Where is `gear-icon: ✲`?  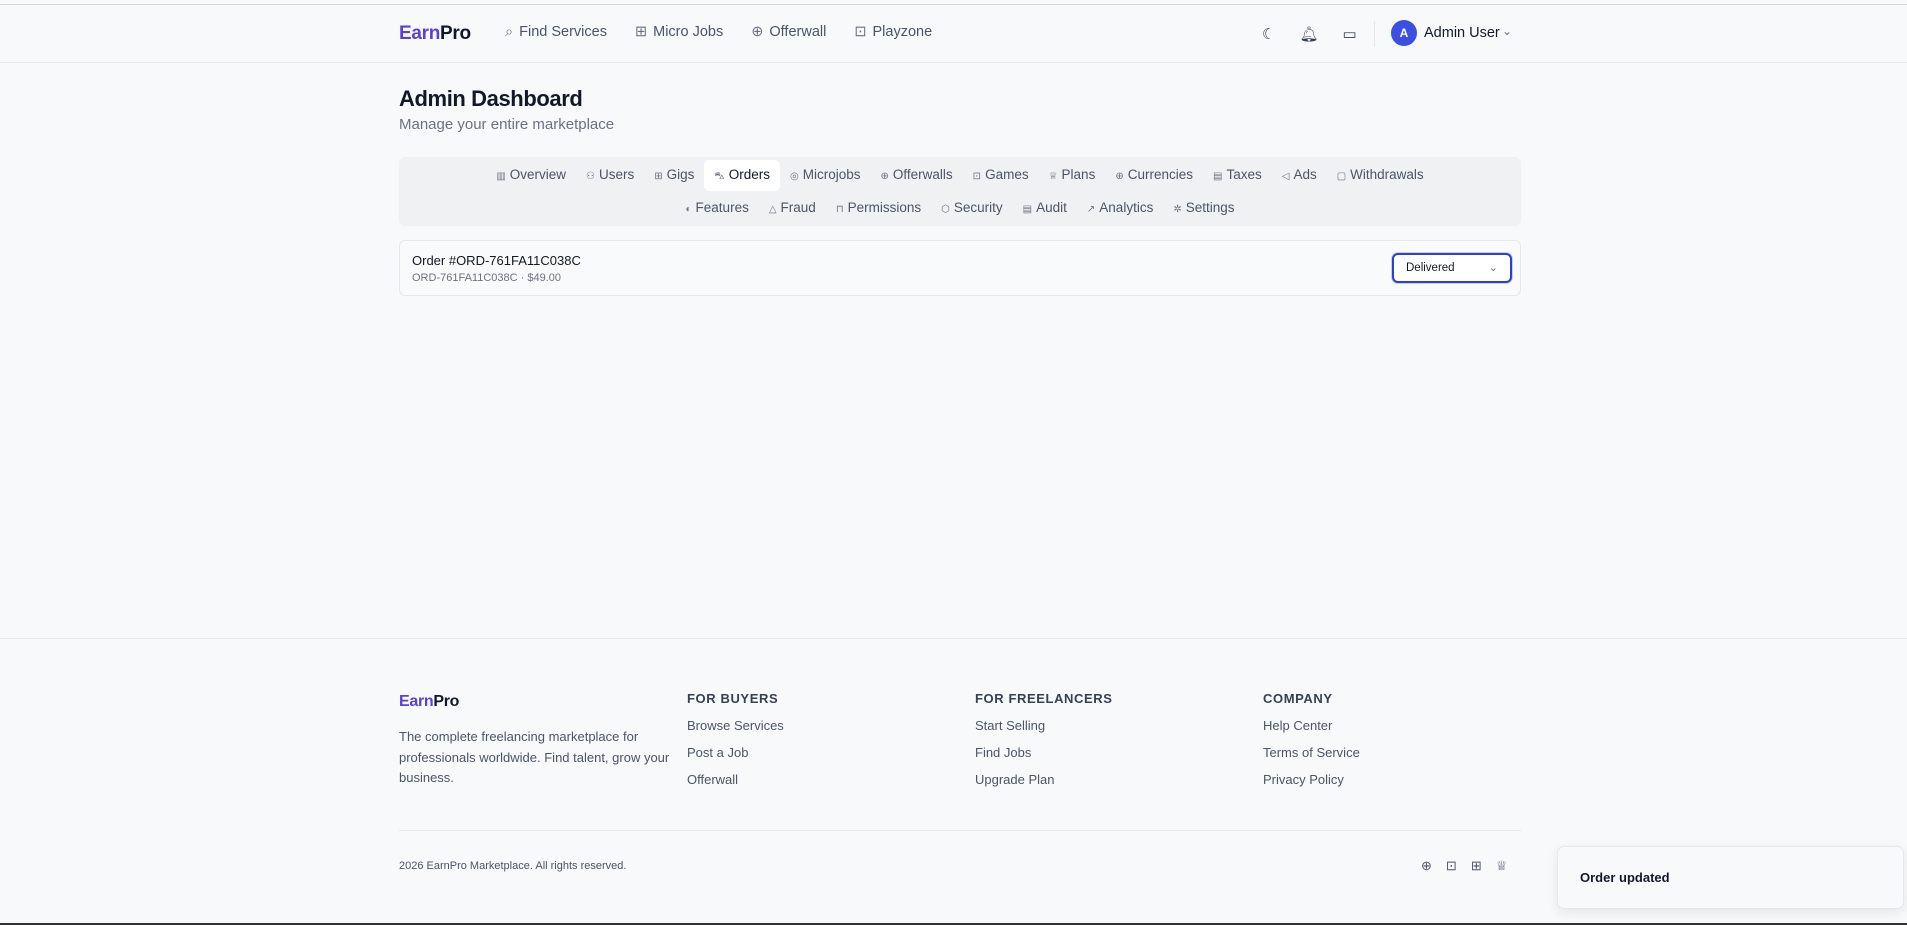 gear-icon: ✲ is located at coordinates (1177, 209).